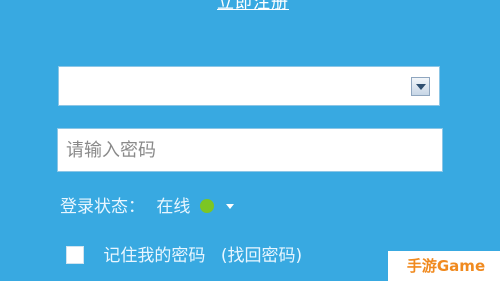 This screenshot has height=281, width=500. Describe the element at coordinates (230, 206) in the screenshot. I see `caret-down-icon` at that location.